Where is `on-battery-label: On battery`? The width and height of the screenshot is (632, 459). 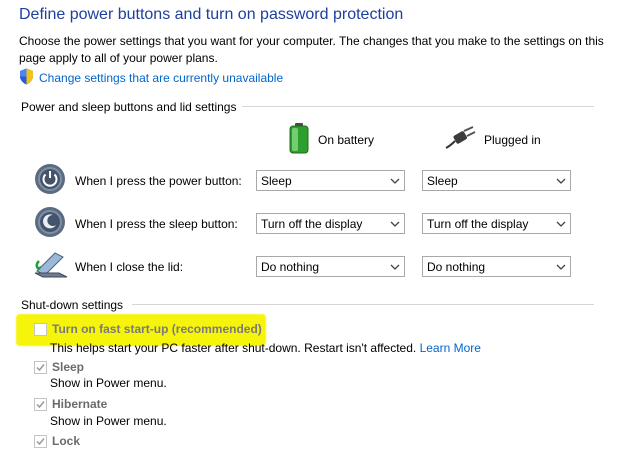
on-battery-label: On battery is located at coordinates (346, 139).